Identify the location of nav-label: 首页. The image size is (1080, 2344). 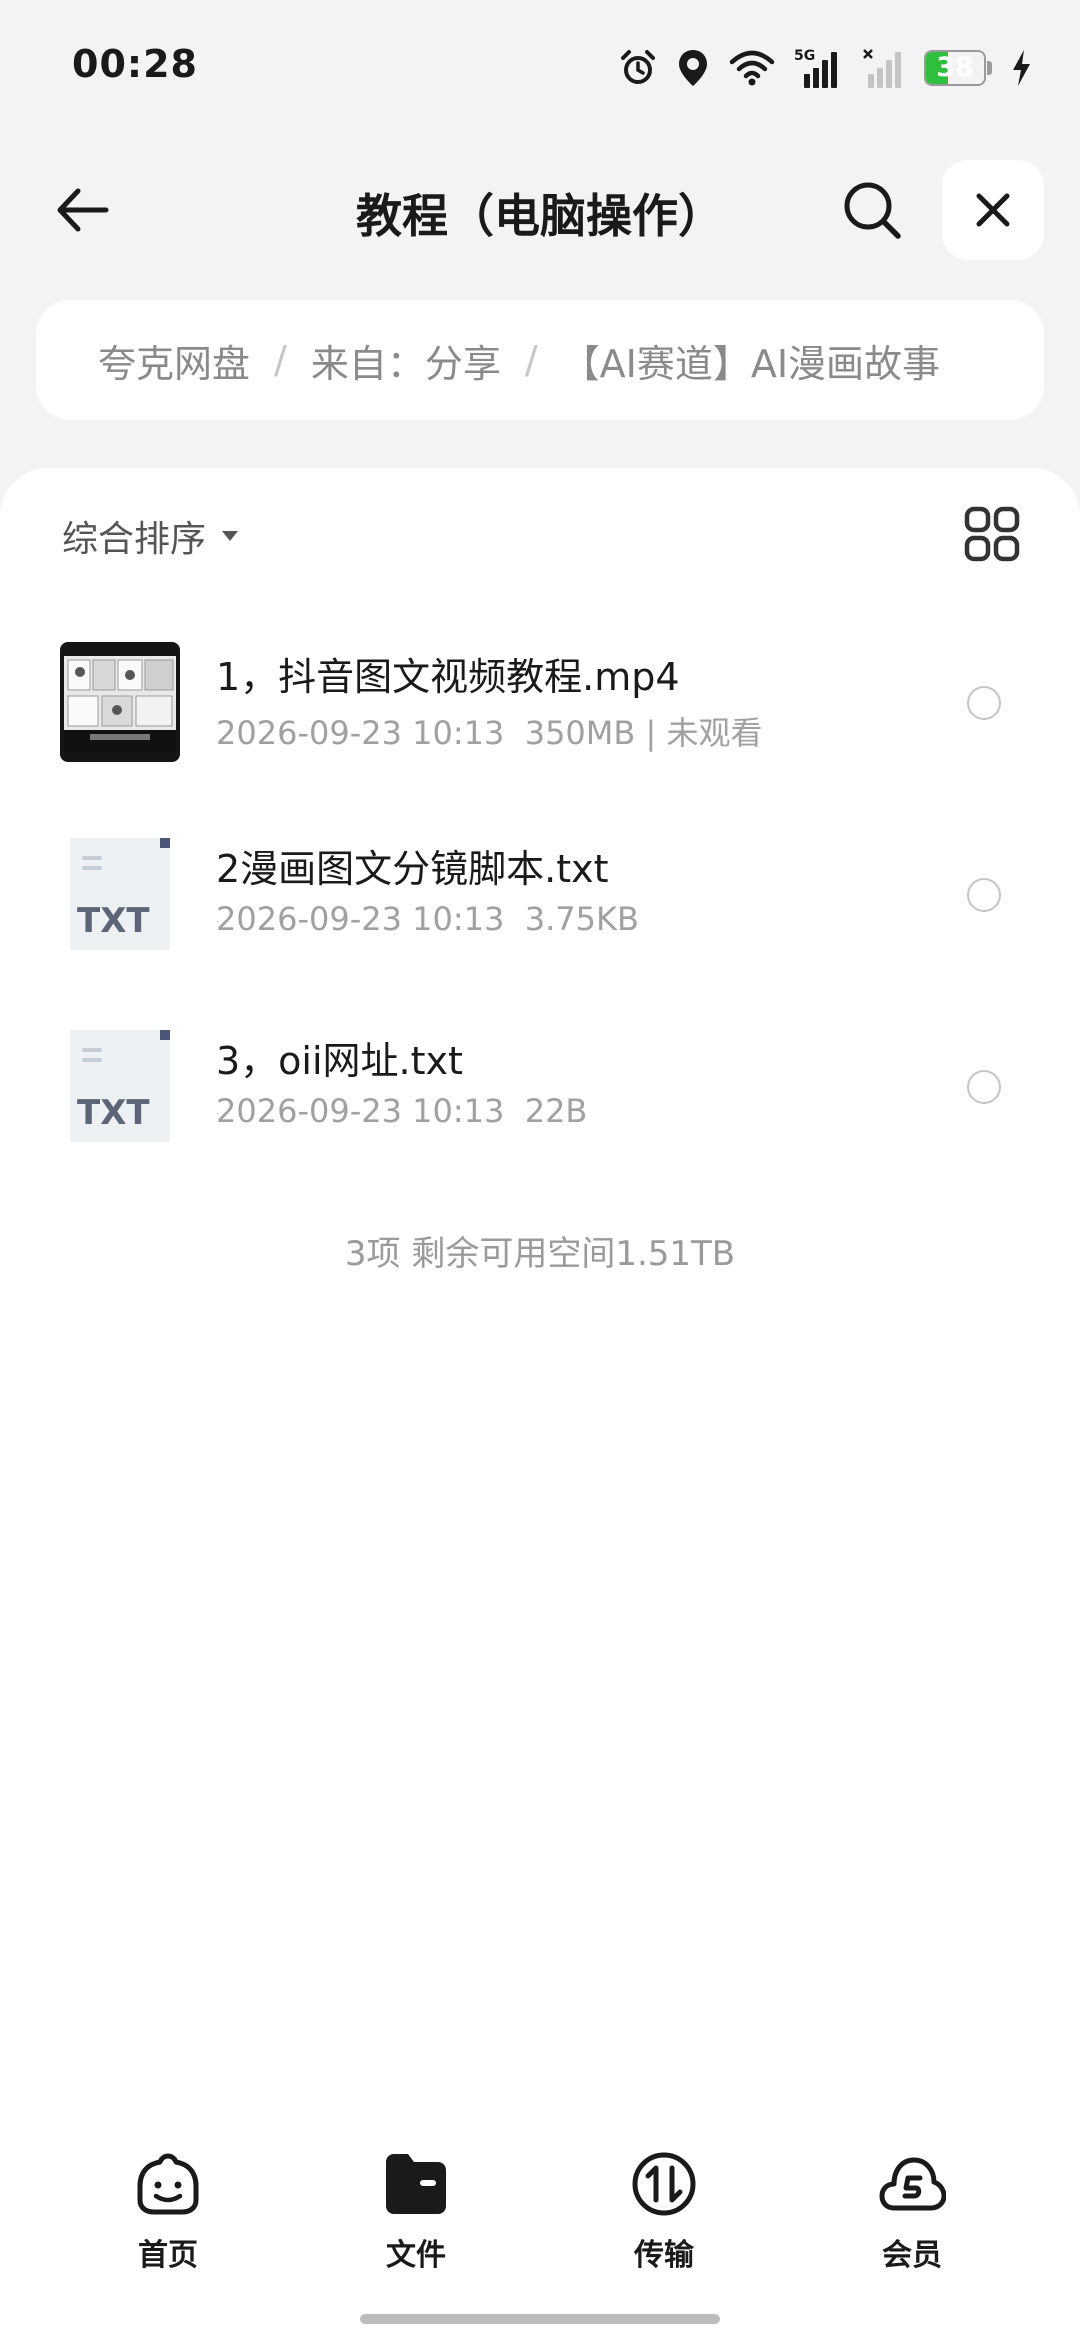
(168, 2255).